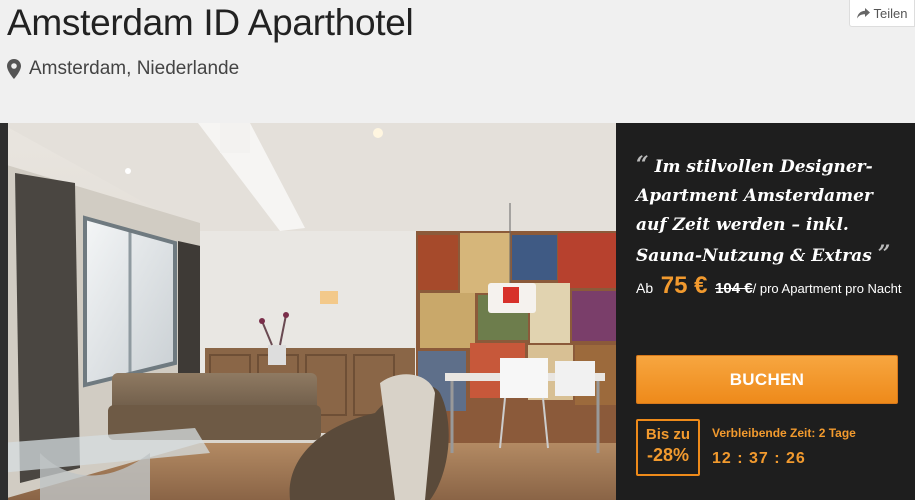 The height and width of the screenshot is (500, 915). What do you see at coordinates (884, 254) in the screenshot?
I see `quote-close-mark: ”` at bounding box center [884, 254].